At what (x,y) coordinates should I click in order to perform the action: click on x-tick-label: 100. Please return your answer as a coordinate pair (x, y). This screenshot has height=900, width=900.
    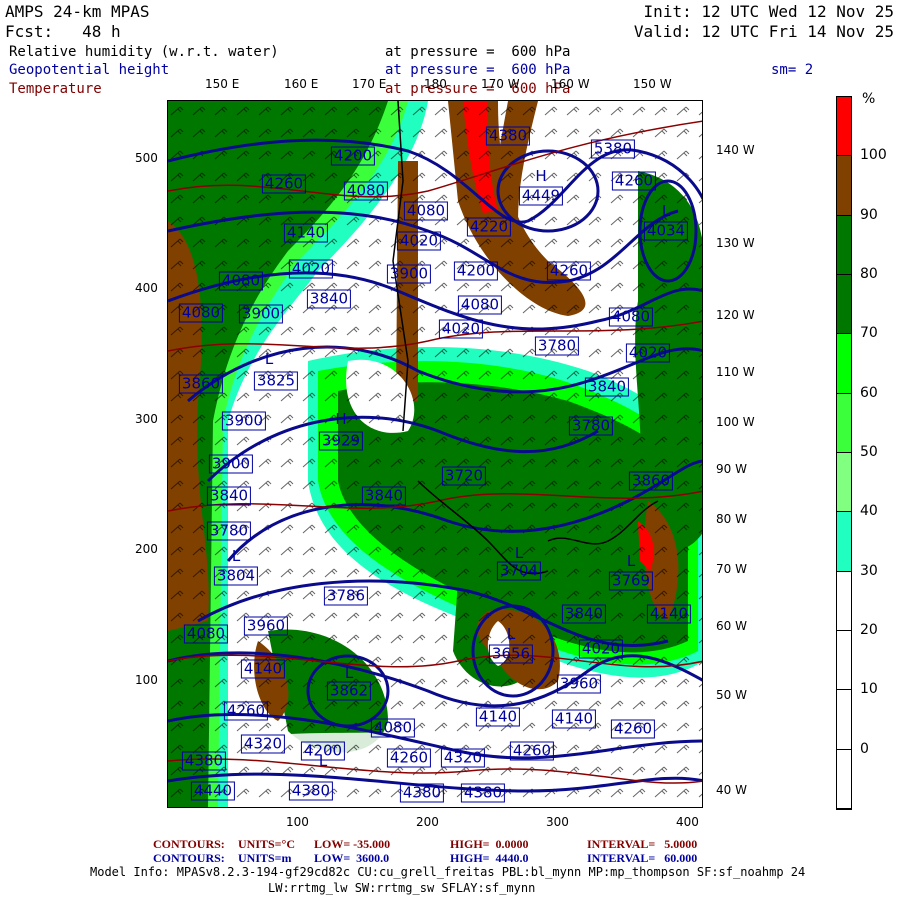
    Looking at the image, I should click on (297, 822).